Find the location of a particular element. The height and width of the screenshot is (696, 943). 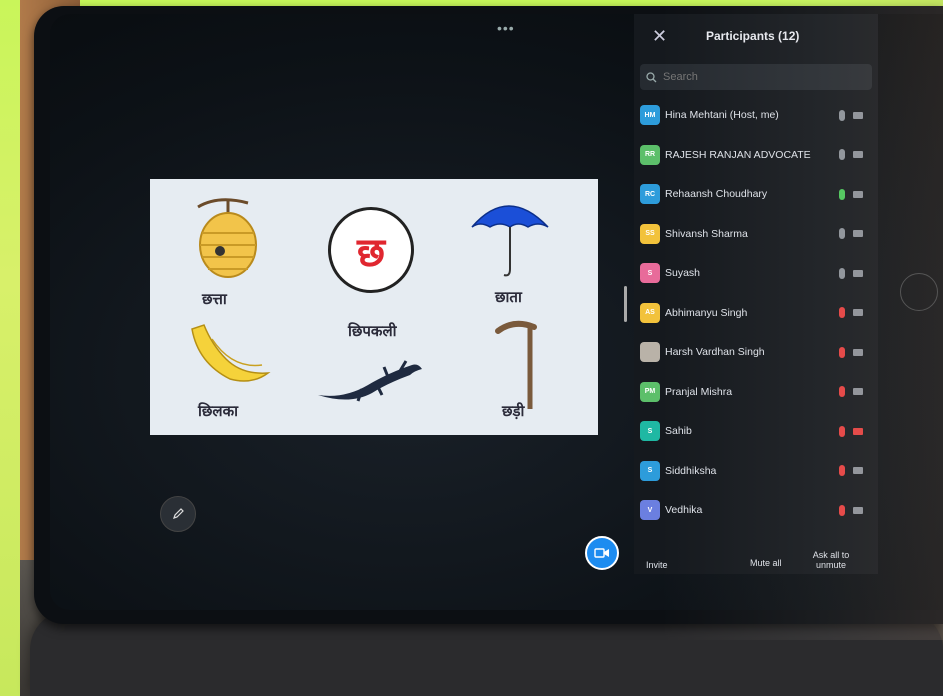

walking-stick-image is located at coordinates (516, 364).